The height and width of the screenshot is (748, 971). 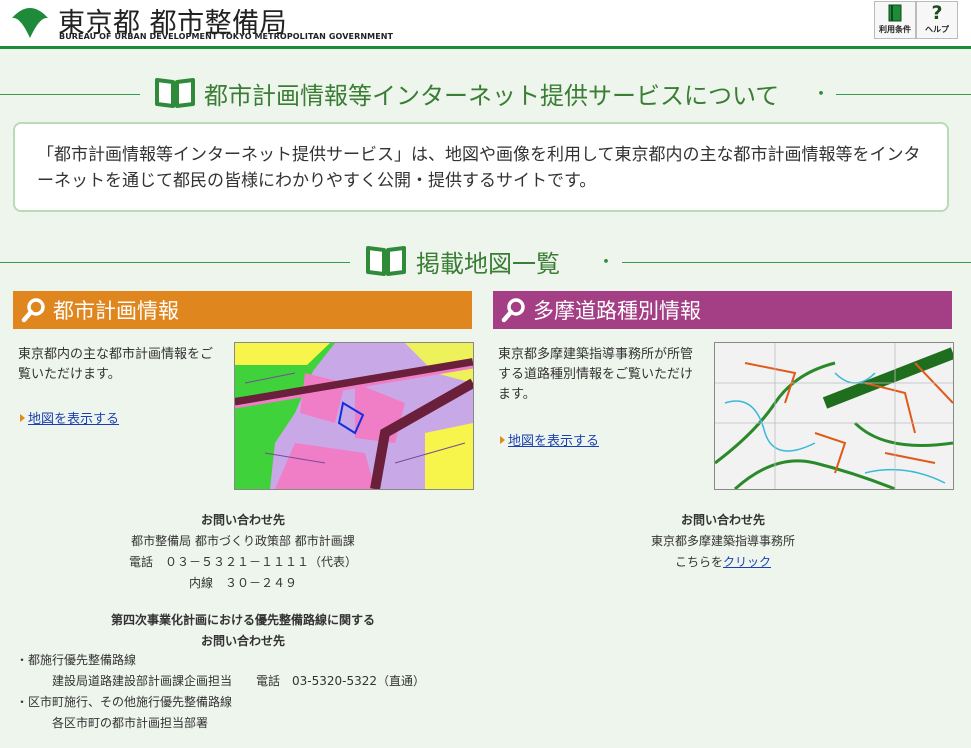 I want to click on panel-header-city-planning: 都市計画情報, so click(x=242, y=310).